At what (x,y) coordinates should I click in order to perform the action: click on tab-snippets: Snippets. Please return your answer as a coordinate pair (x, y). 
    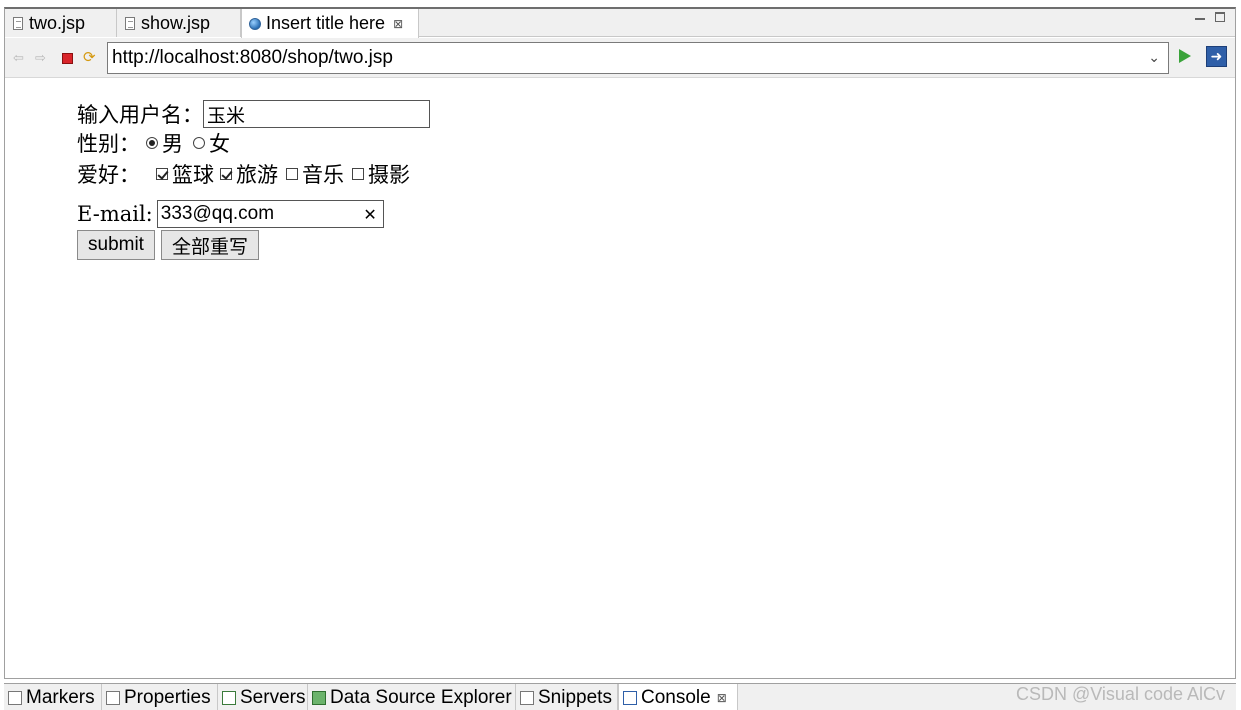
    Looking at the image, I should click on (567, 697).